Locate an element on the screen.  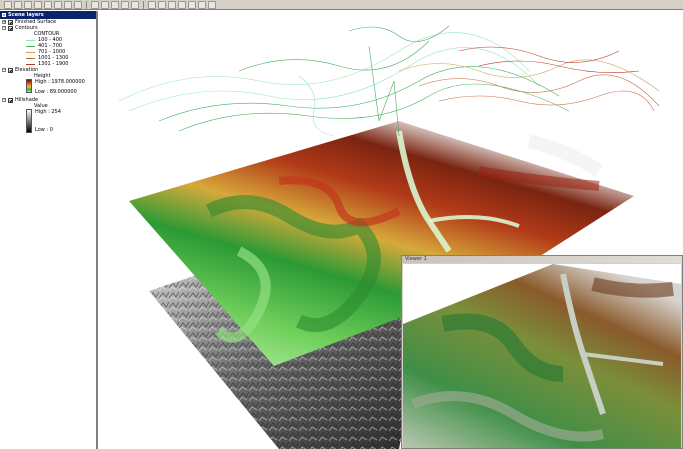
paste-icon is located at coordinates (68, 4).